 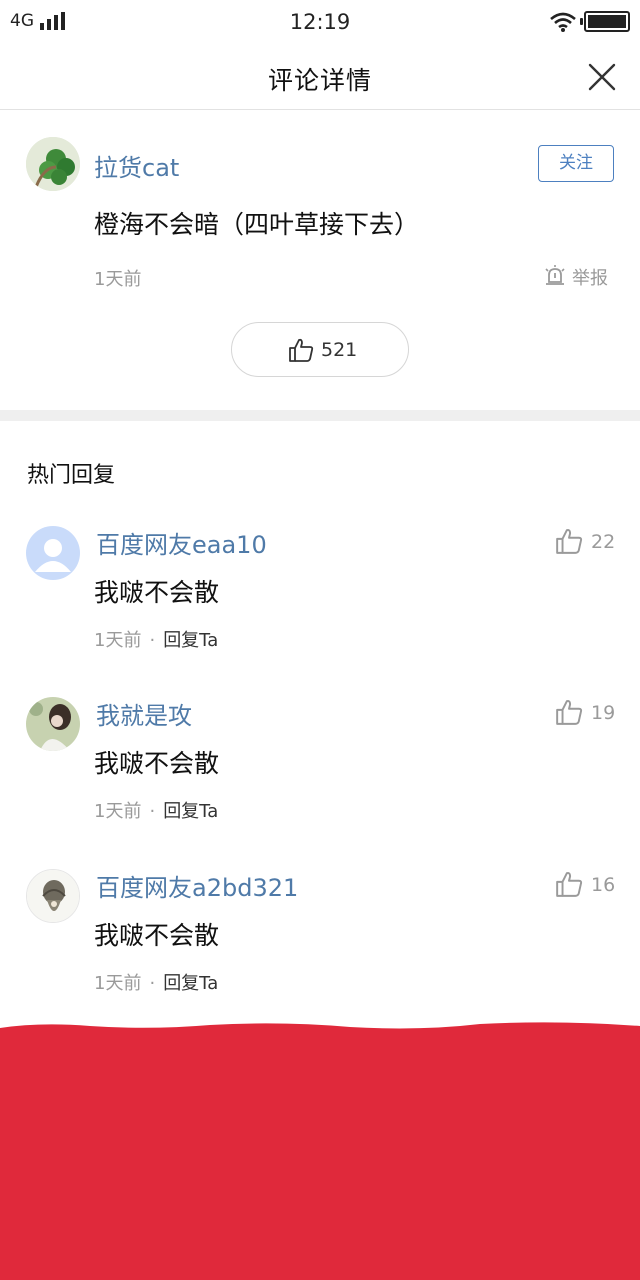 What do you see at coordinates (603, 713) in the screenshot?
I see `like-count: 19` at bounding box center [603, 713].